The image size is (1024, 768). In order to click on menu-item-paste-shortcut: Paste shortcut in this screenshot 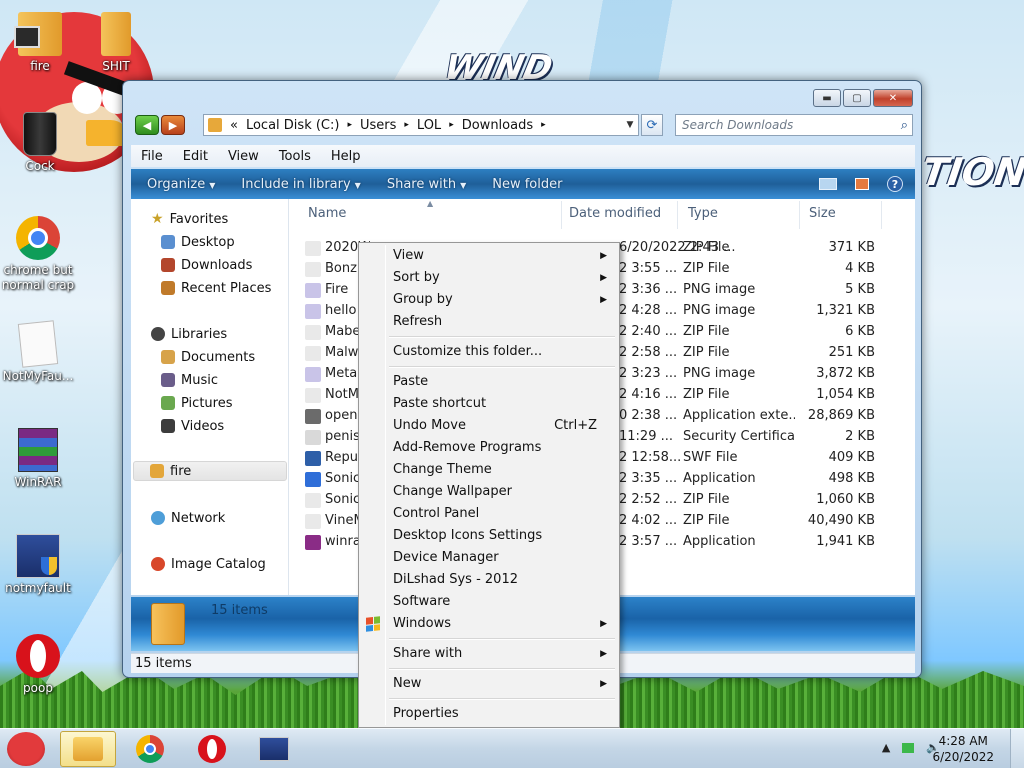, I will do `click(489, 404)`.